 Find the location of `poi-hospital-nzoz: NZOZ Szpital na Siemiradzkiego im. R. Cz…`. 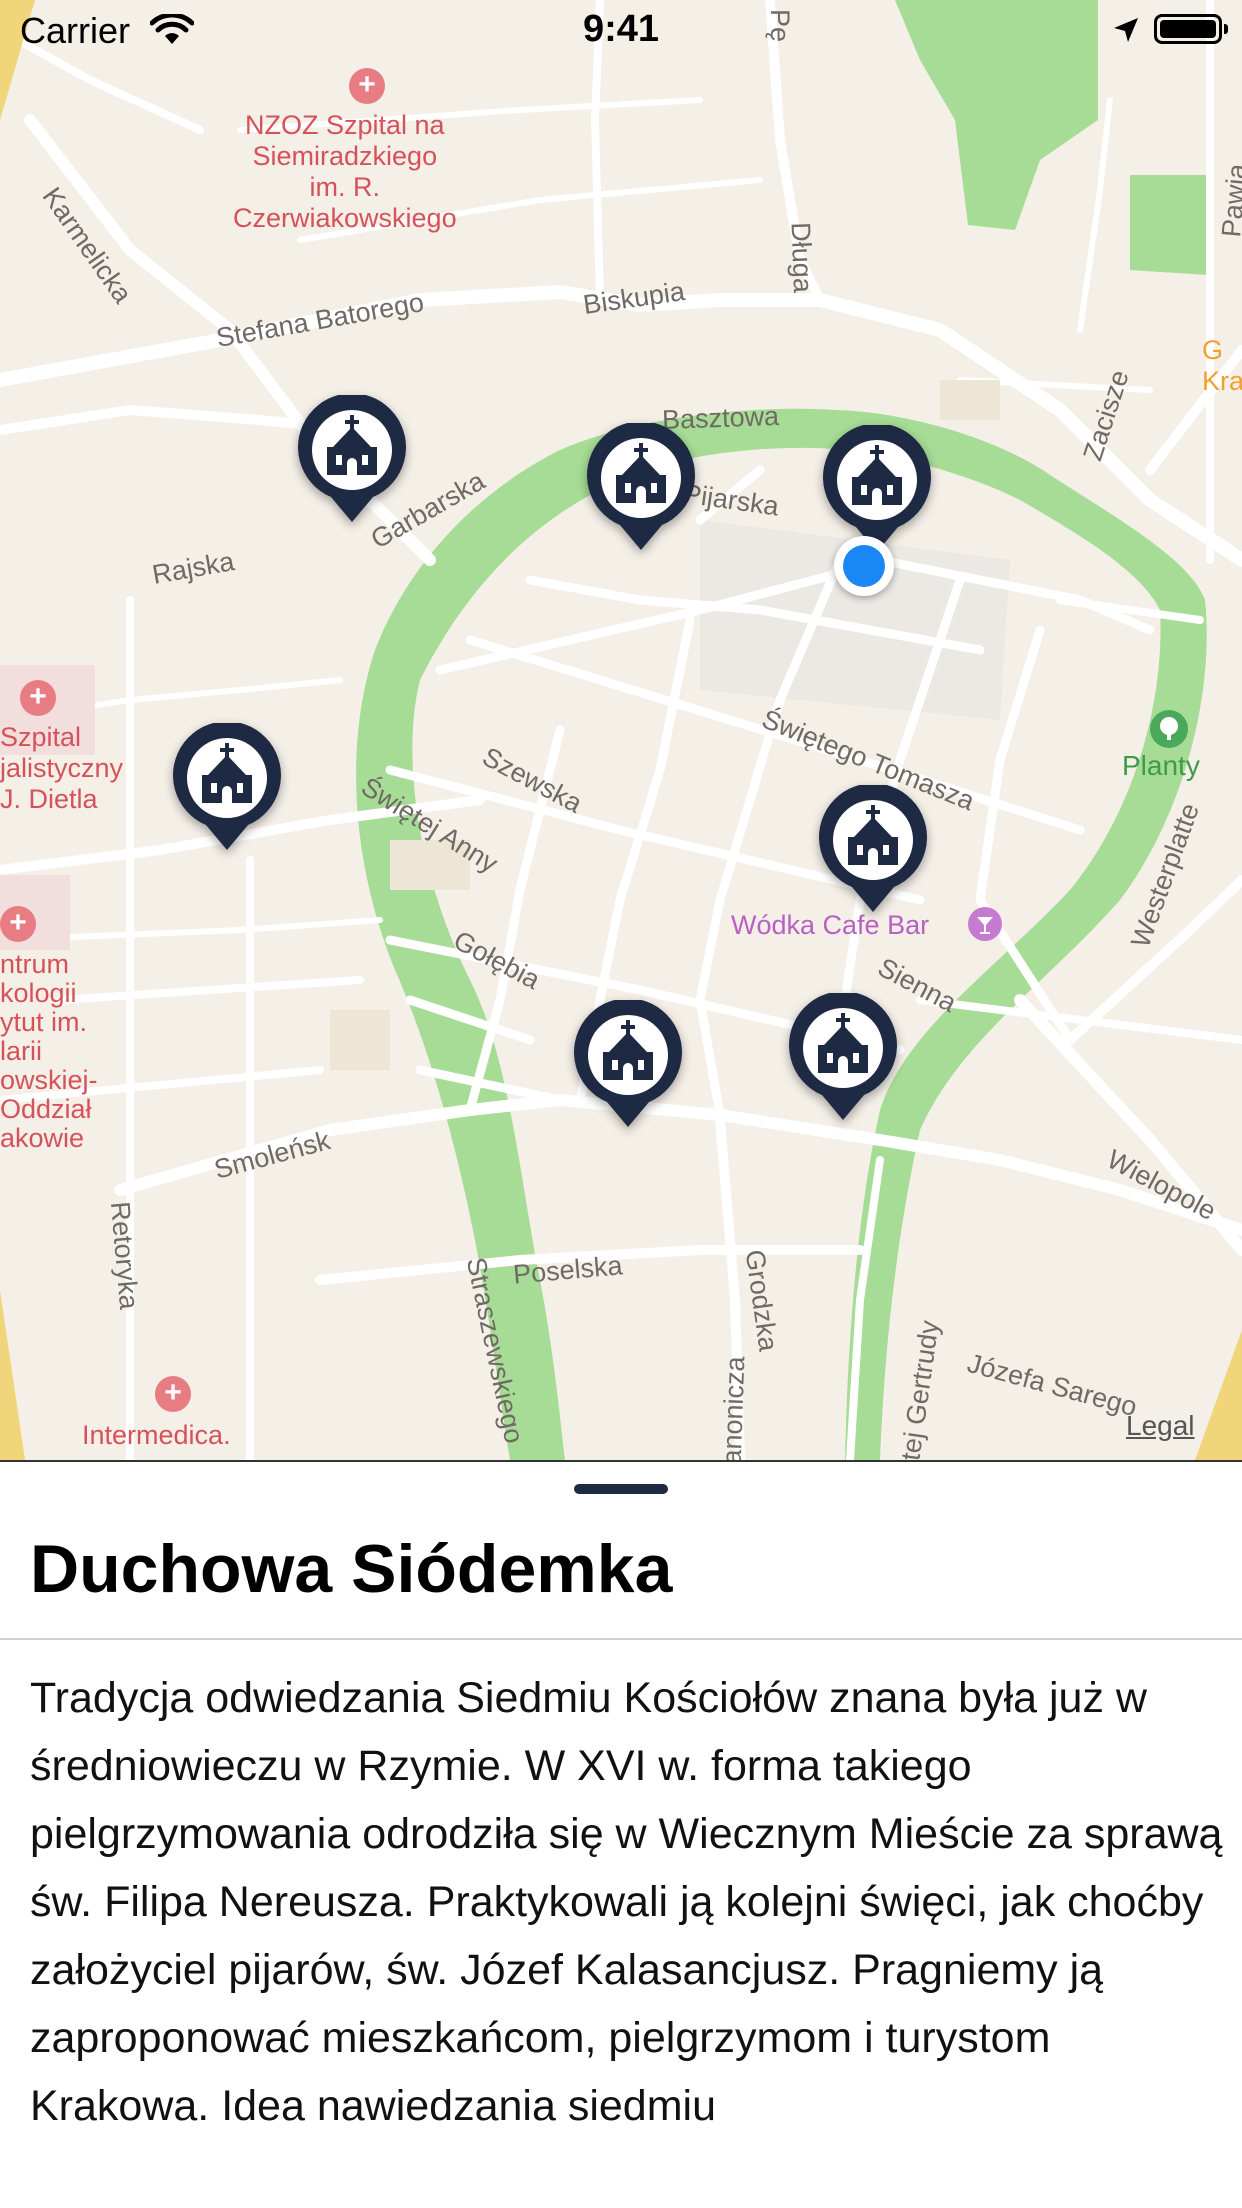

poi-hospital-nzoz: NZOZ Szpital na Siemiradzkiego im. R. Cz… is located at coordinates (345, 172).